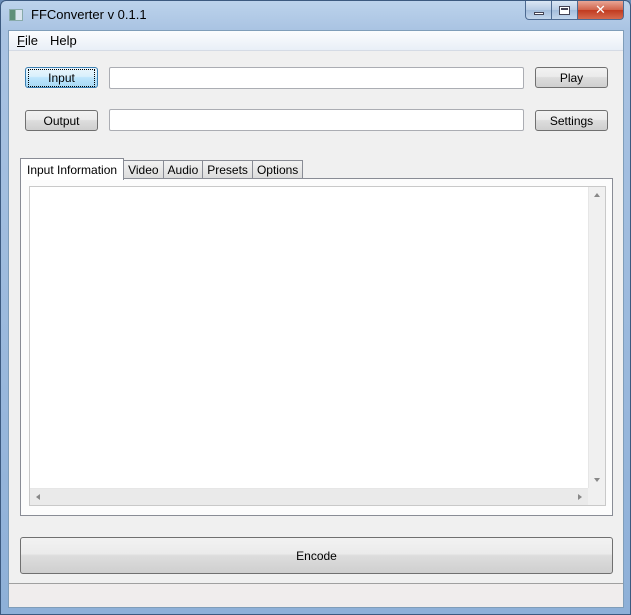 The width and height of the screenshot is (631, 615). What do you see at coordinates (31, 40) in the screenshot?
I see `menu-file-label: ile` at bounding box center [31, 40].